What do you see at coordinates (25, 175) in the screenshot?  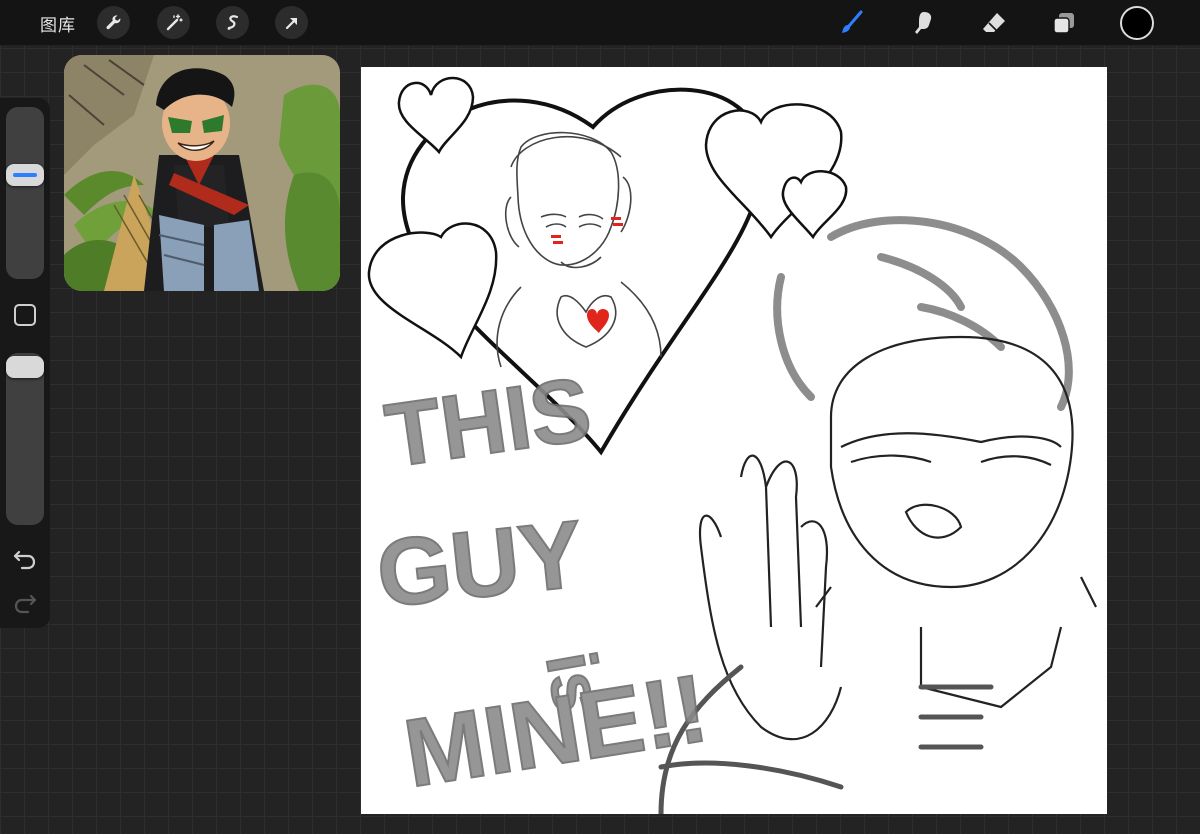 I see `brush-size-slider-thumb` at bounding box center [25, 175].